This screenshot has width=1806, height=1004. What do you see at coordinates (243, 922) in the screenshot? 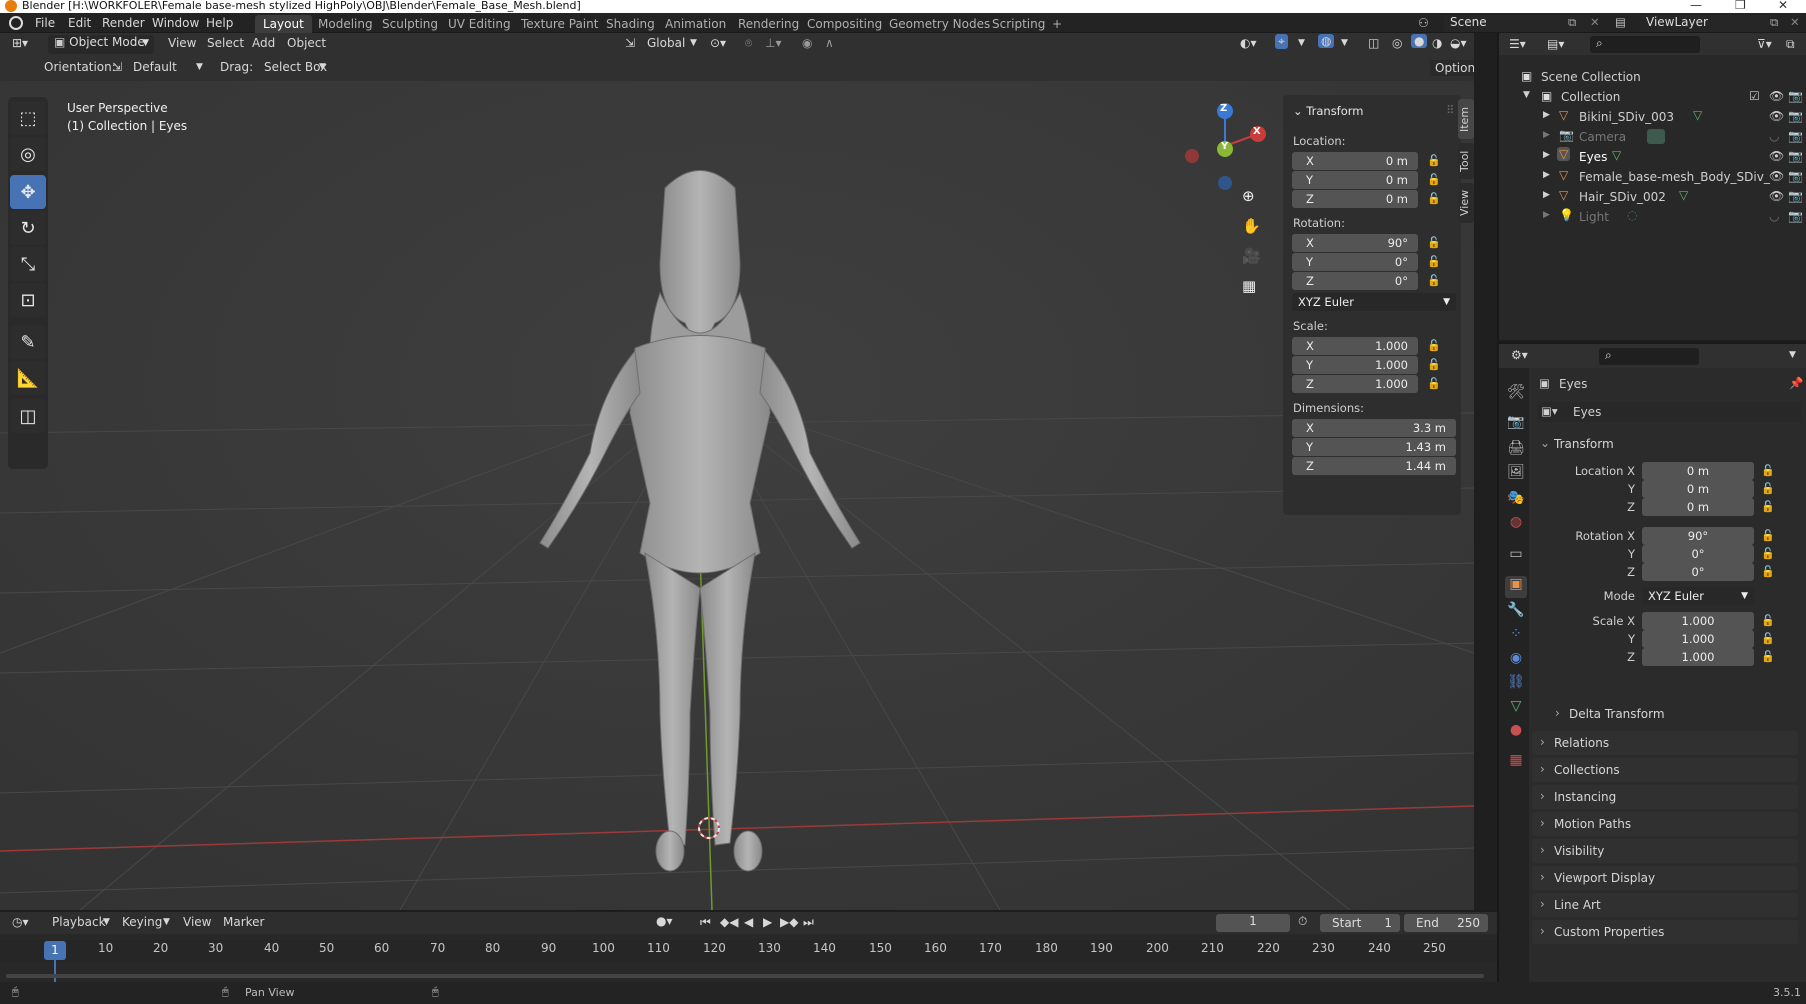
I see `marker-menu: Marker` at bounding box center [243, 922].